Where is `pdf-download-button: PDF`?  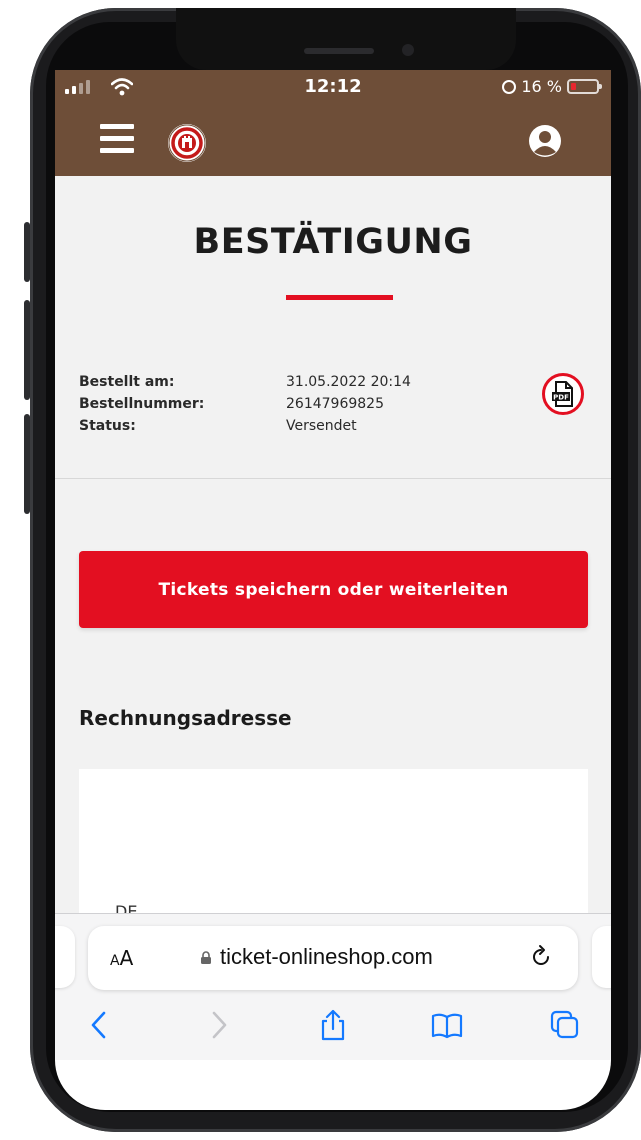 pdf-download-button: PDF is located at coordinates (563, 394).